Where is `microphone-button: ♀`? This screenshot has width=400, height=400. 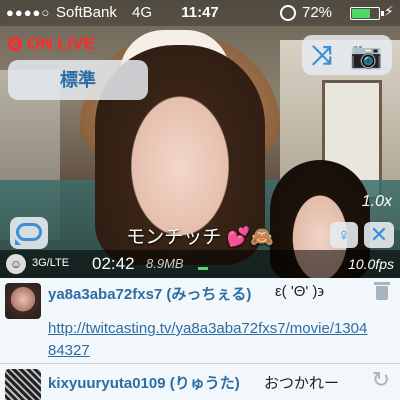
microphone-button: ♀ is located at coordinates (344, 235).